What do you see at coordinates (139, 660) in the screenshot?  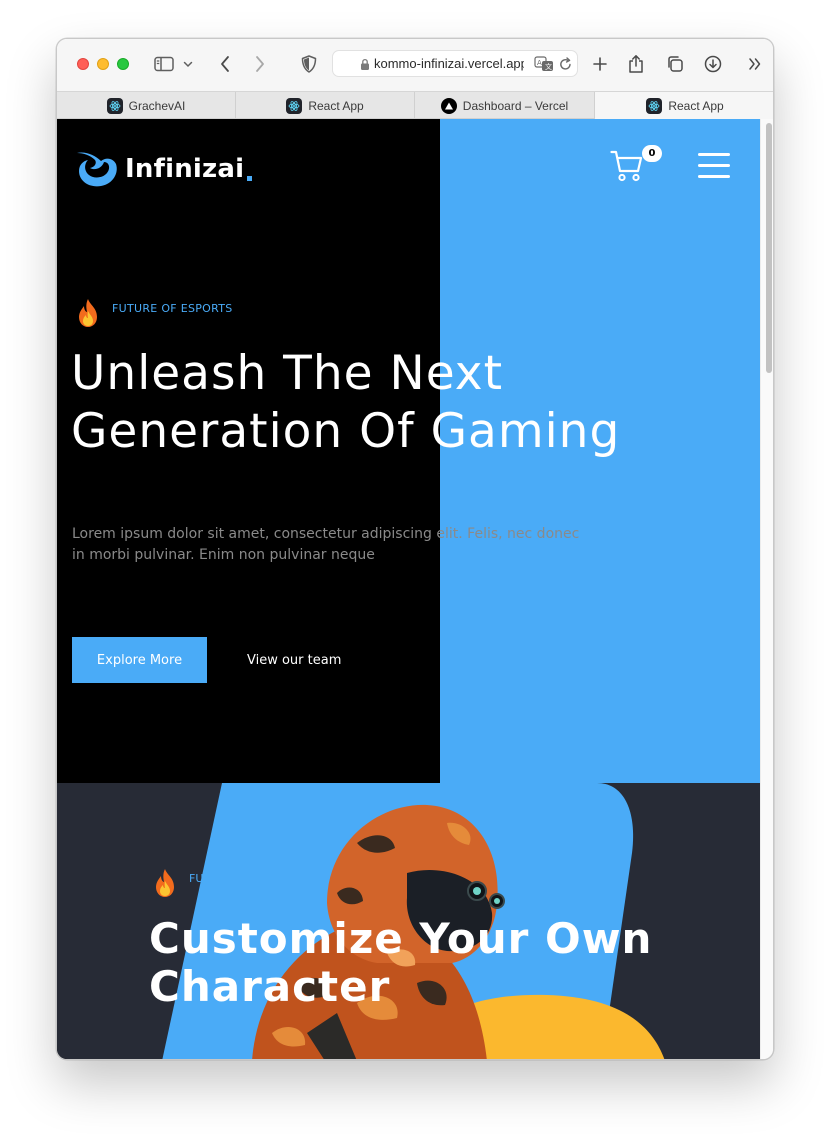 I see `explore-more-button: Explore More` at bounding box center [139, 660].